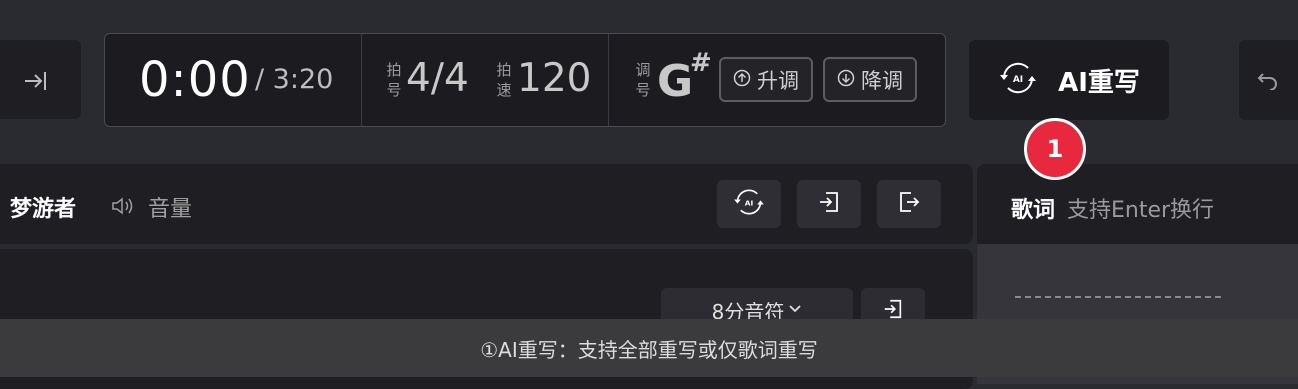 This screenshot has width=1298, height=389. I want to click on track-name: 梦游者, so click(43, 207).